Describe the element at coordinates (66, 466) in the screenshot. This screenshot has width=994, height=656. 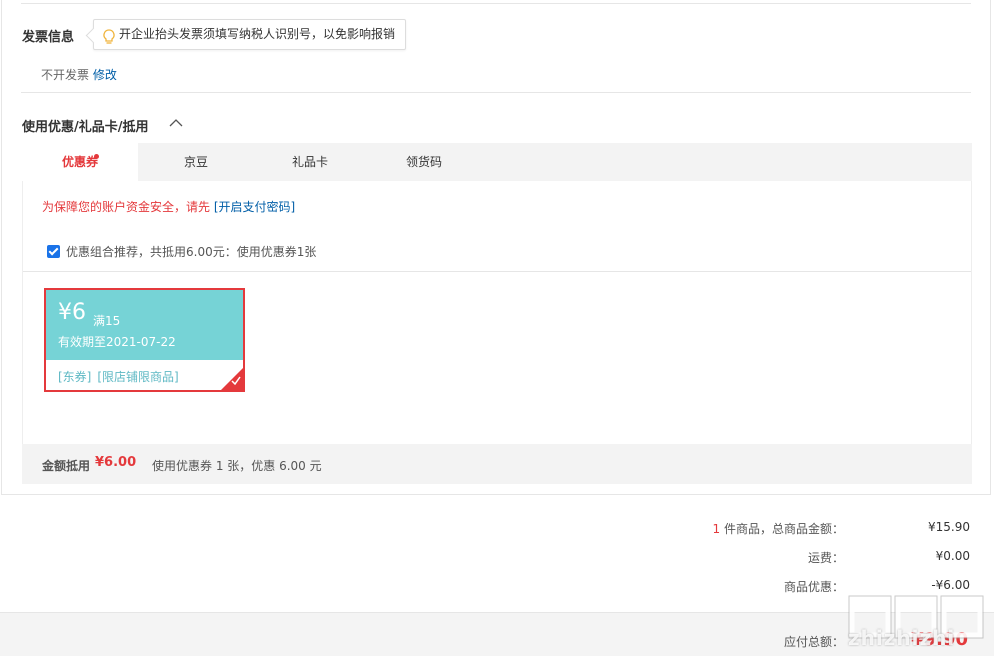
I see `summary-label: 金额抵用` at that location.